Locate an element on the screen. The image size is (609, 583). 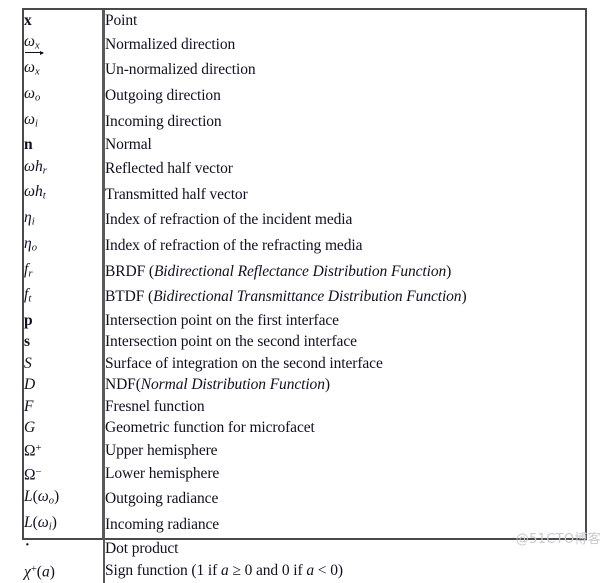
description-cell: Outgoing direction is located at coordinates (163, 95).